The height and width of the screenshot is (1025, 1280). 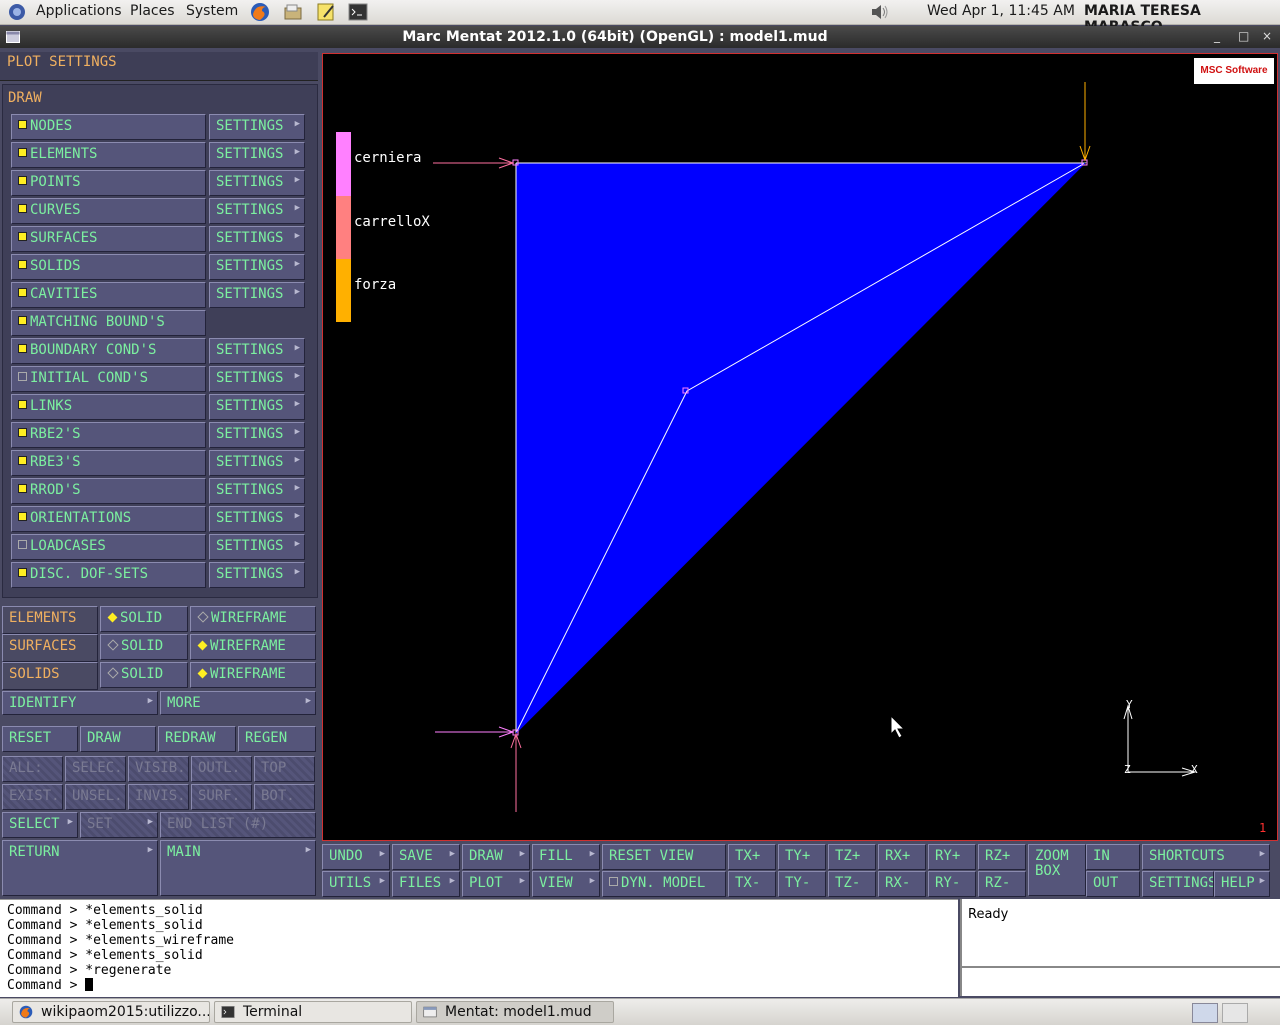 I want to click on tb-undo-button: UNDO ▶, so click(x=356, y=857).